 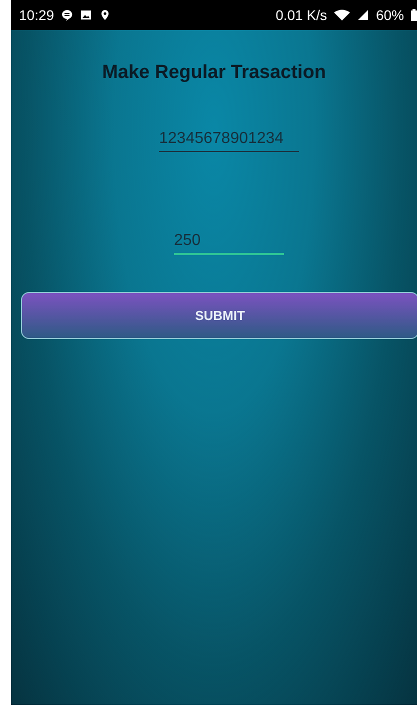 I want to click on wifi-icon, so click(x=342, y=15).